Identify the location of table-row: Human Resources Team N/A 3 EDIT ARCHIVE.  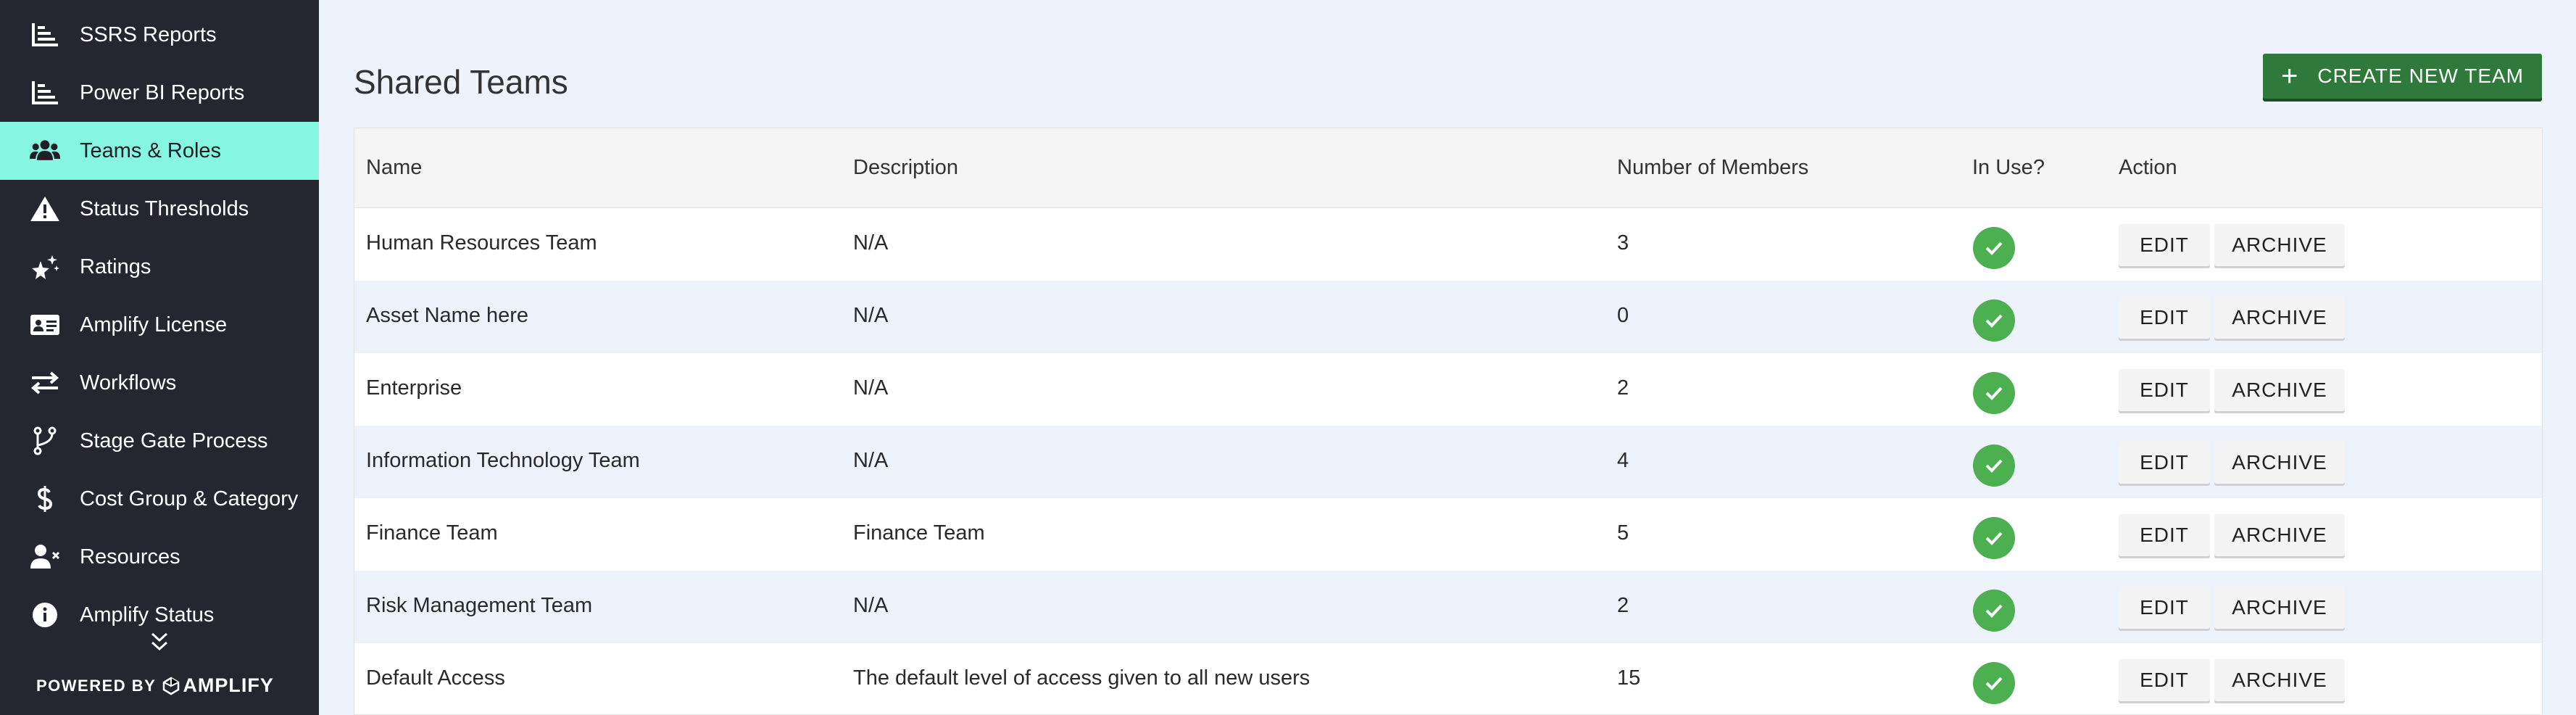
(1448, 245).